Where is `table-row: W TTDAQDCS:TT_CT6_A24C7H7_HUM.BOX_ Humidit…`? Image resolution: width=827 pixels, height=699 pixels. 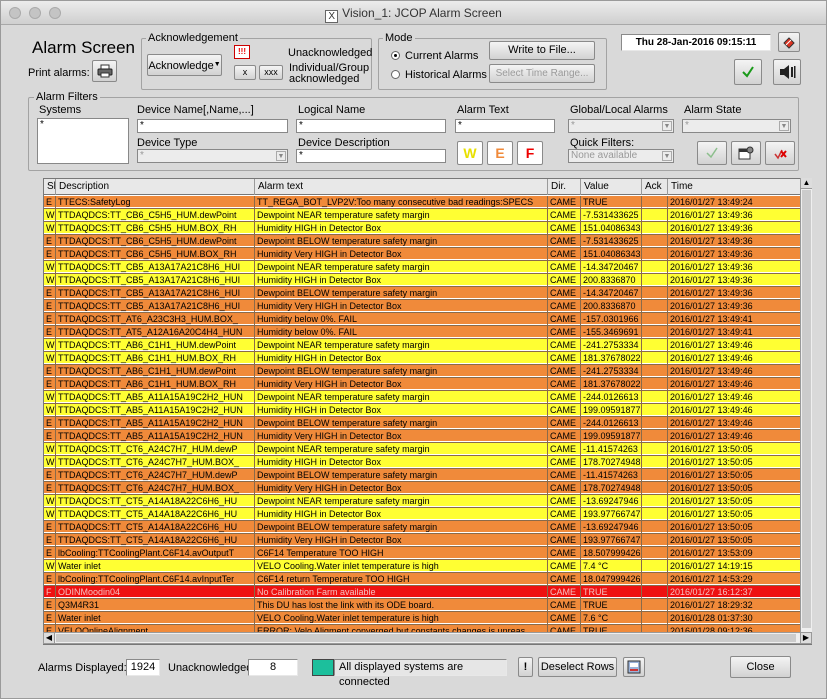 table-row: W TTDAQDCS:TT_CT6_A24C7H7_HUM.BOX_ Humidit… is located at coordinates (427, 462).